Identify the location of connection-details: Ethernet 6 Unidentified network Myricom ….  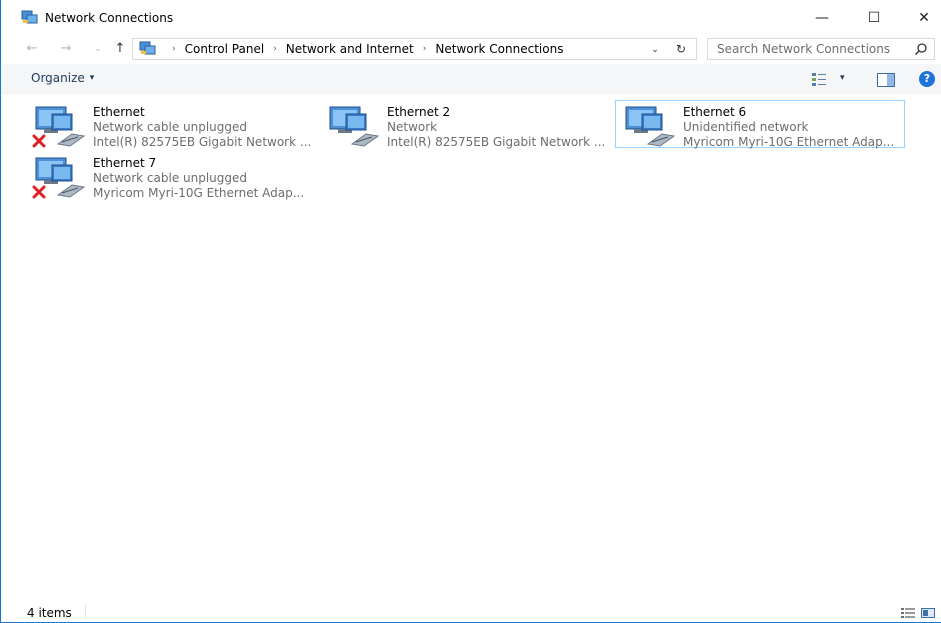
(793, 127).